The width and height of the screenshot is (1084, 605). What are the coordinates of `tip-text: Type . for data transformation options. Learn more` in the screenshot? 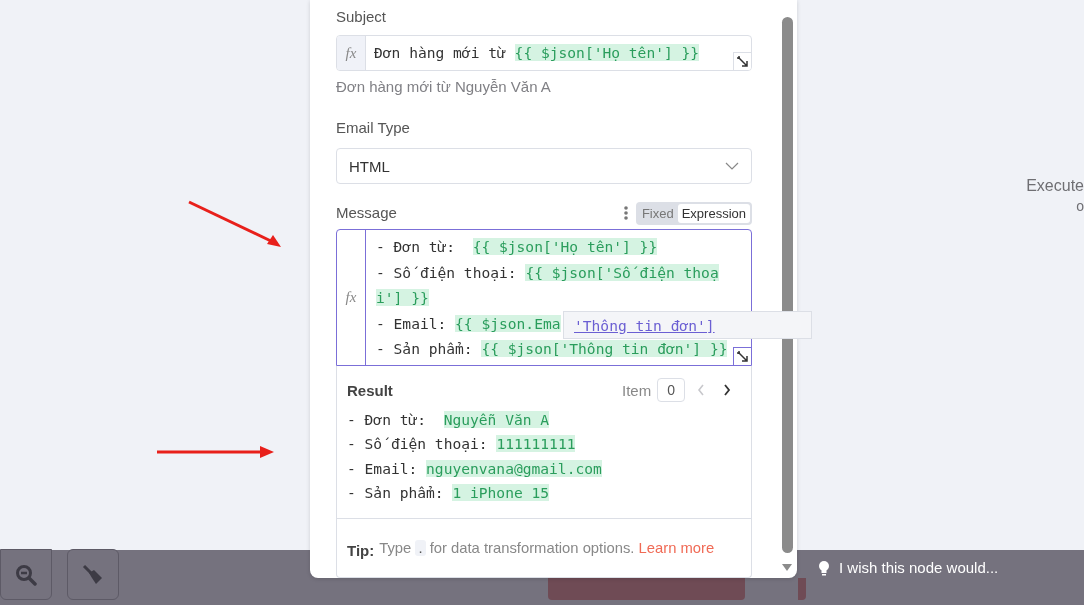 It's located at (547, 548).